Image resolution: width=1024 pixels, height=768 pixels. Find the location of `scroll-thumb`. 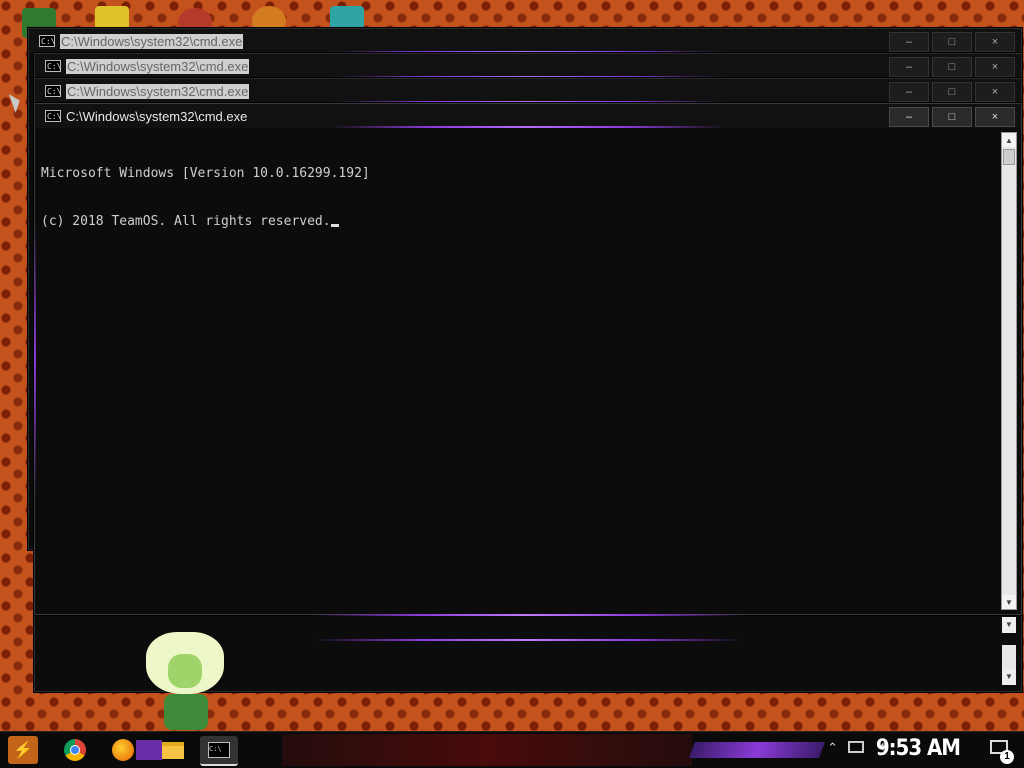

scroll-thumb is located at coordinates (1009, 157).